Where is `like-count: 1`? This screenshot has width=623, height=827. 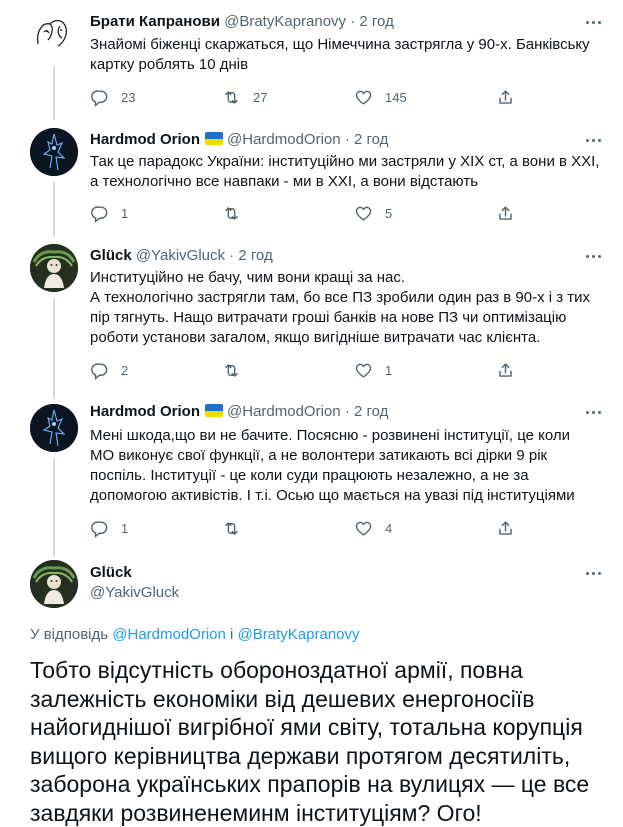
like-count: 1 is located at coordinates (389, 370).